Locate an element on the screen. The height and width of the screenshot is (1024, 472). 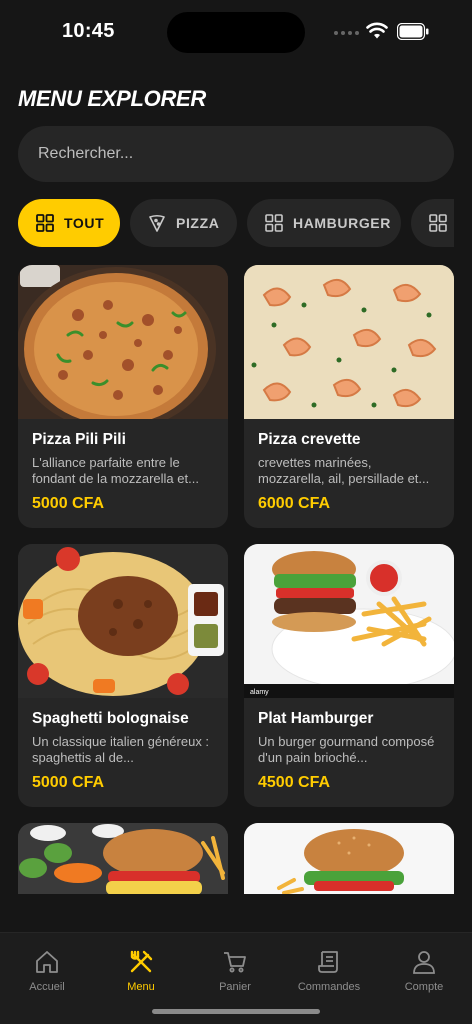
category-chip-hamburger: HAMBURGER is located at coordinates (324, 223).